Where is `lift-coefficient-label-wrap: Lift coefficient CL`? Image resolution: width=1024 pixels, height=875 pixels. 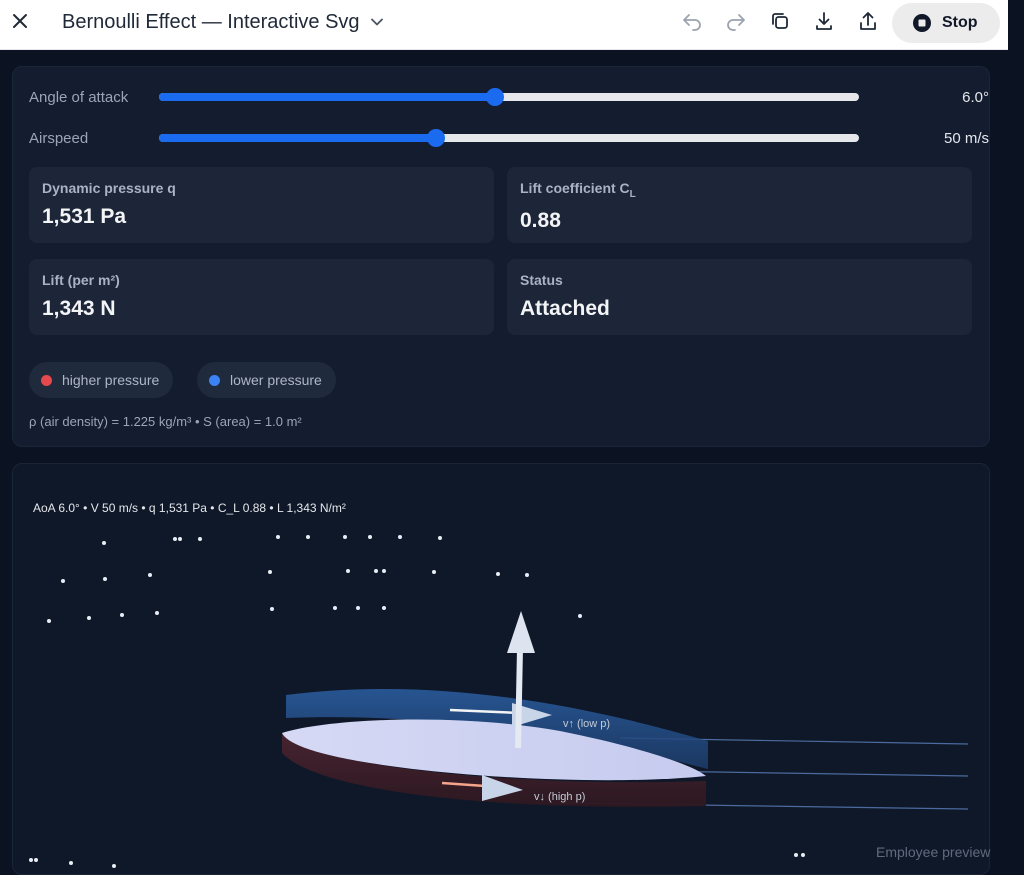 lift-coefficient-label-wrap: Lift coefficient CL is located at coordinates (578, 190).